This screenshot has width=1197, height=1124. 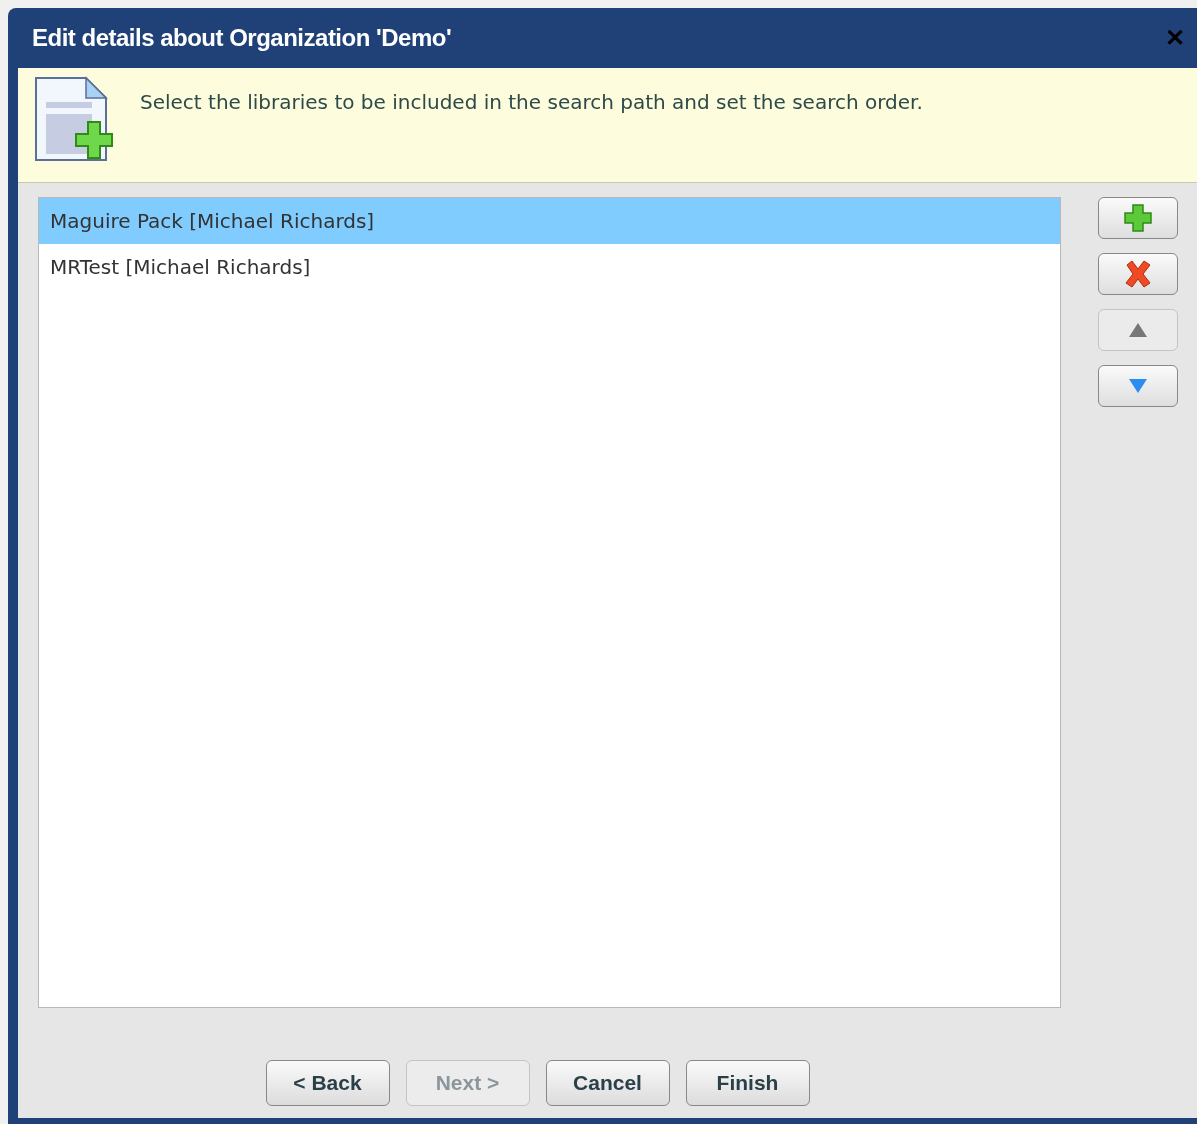 I want to click on add-button, so click(x=1138, y=218).